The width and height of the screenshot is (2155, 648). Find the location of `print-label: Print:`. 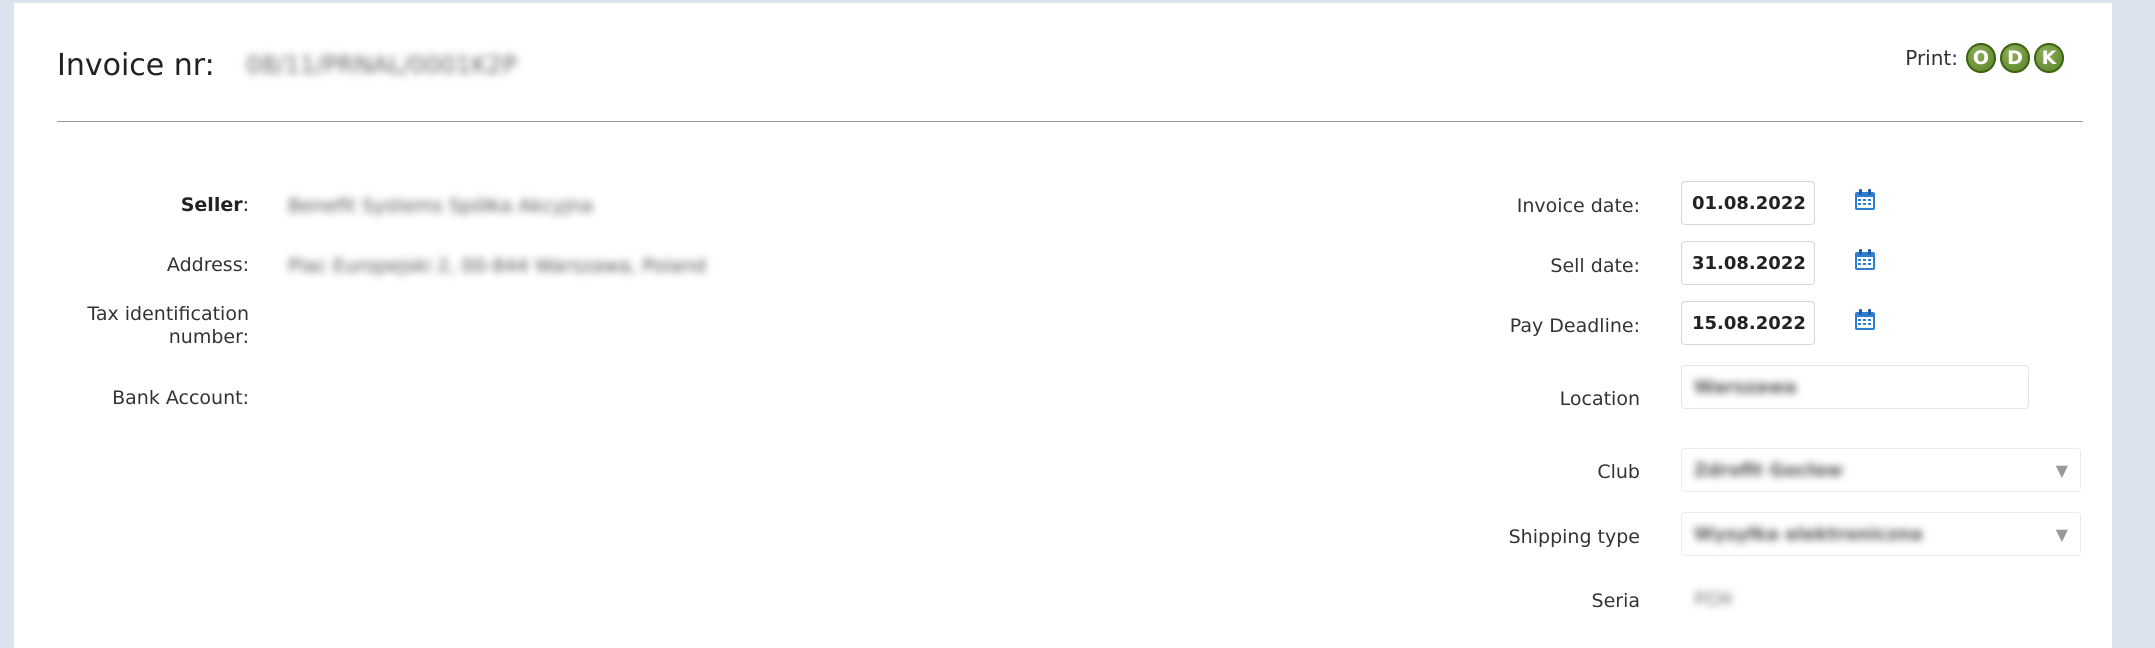

print-label: Print: is located at coordinates (1931, 58).